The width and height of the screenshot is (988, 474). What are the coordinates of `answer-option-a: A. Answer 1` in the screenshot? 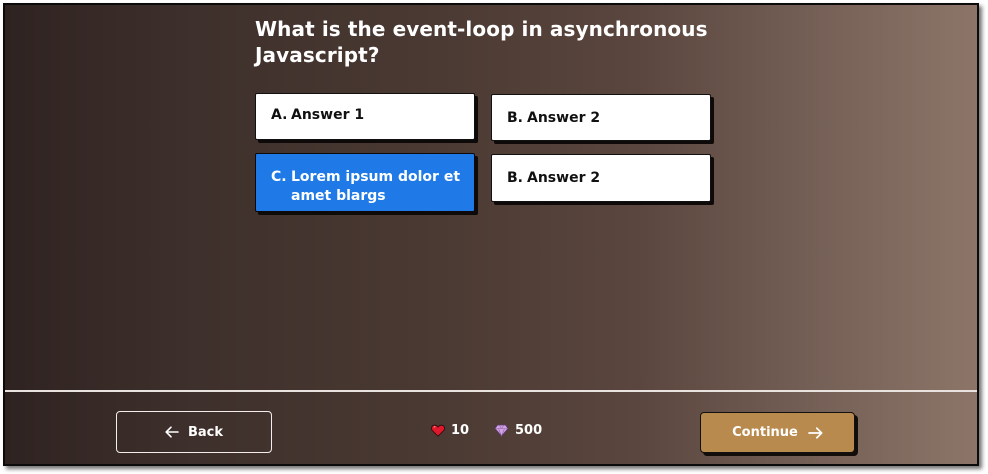 It's located at (365, 116).